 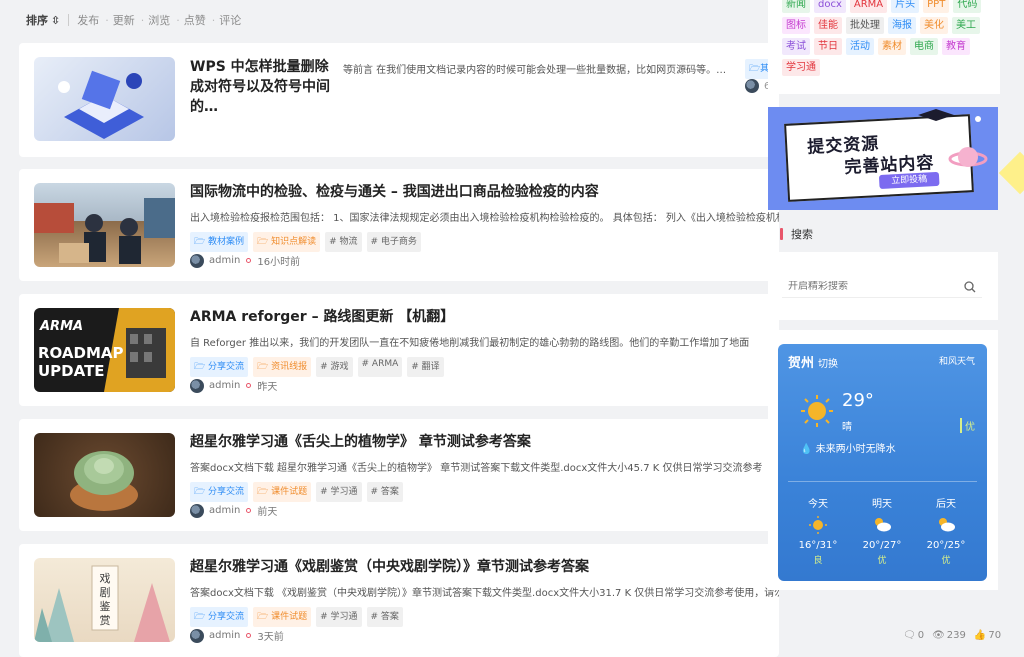 What do you see at coordinates (270, 637) in the screenshot?
I see `post-time: 3天前` at bounding box center [270, 637].